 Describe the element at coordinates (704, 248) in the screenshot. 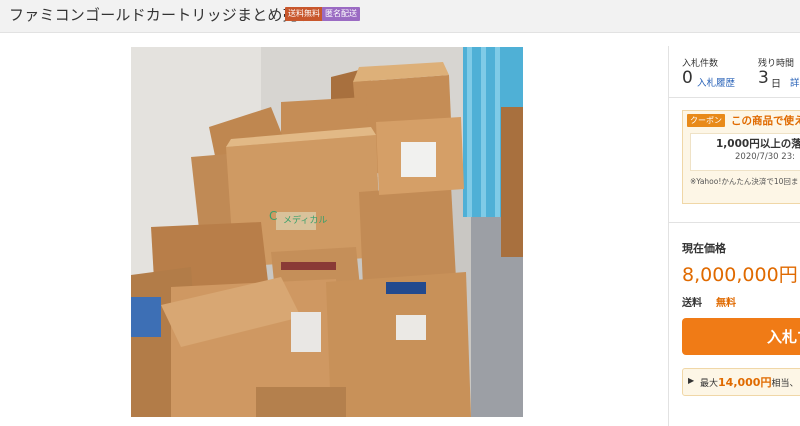

I see `price-label: 現在価格` at that location.